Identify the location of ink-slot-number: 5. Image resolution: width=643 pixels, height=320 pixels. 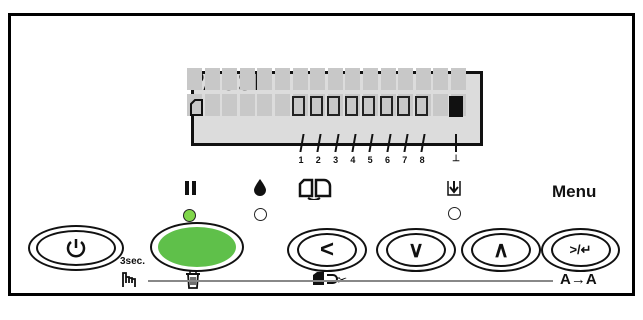
(370, 160).